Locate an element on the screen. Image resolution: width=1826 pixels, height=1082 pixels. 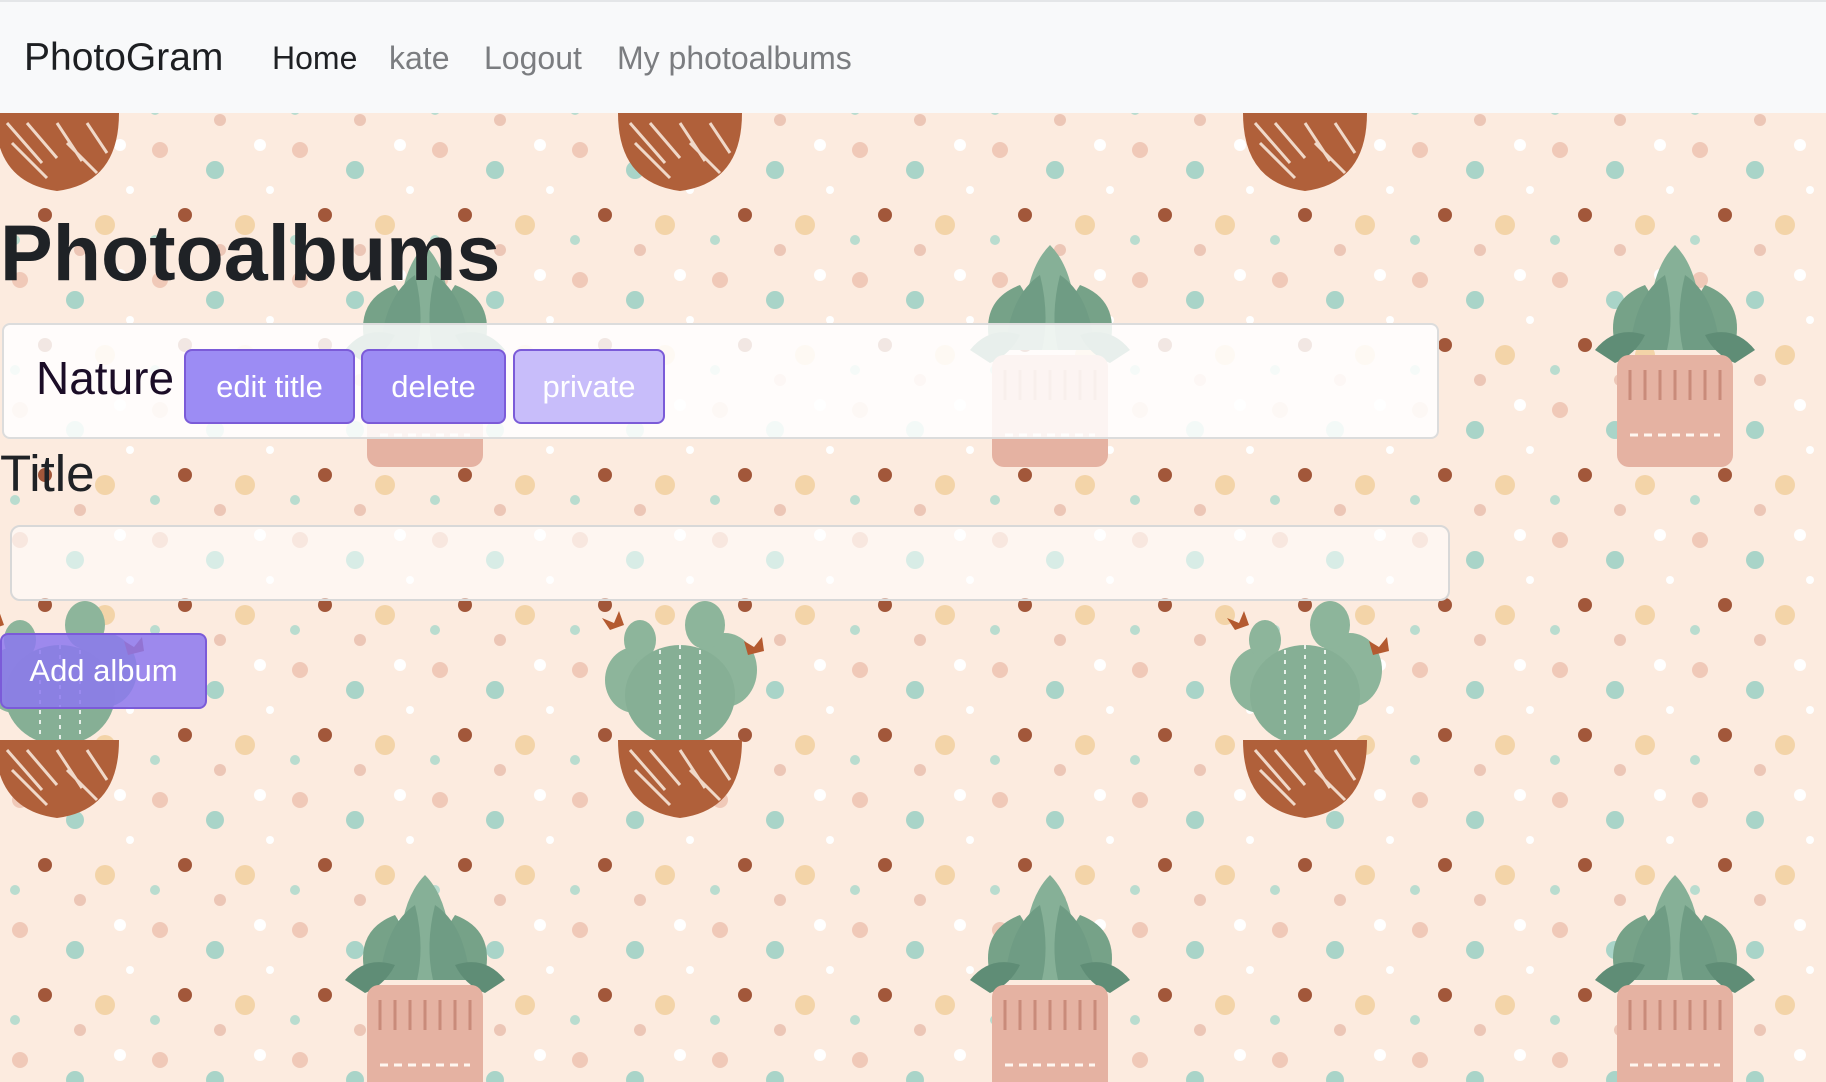
nav-link-logout: Logout is located at coordinates (533, 58).